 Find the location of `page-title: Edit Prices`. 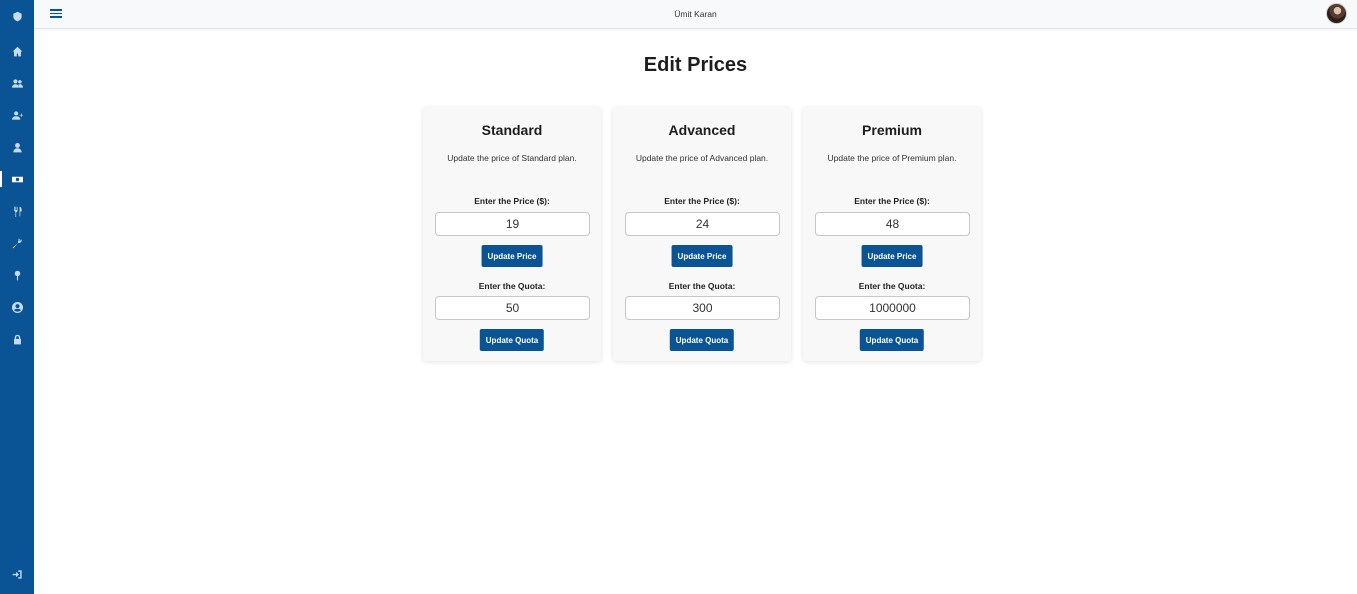

page-title: Edit Prices is located at coordinates (695, 65).